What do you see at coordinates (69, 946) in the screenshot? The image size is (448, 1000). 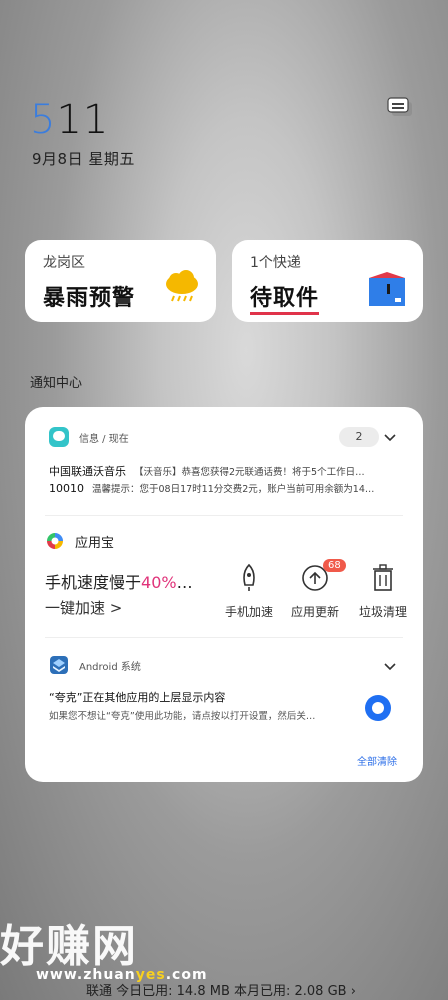 I see `watermark-logo: 好赚网` at bounding box center [69, 946].